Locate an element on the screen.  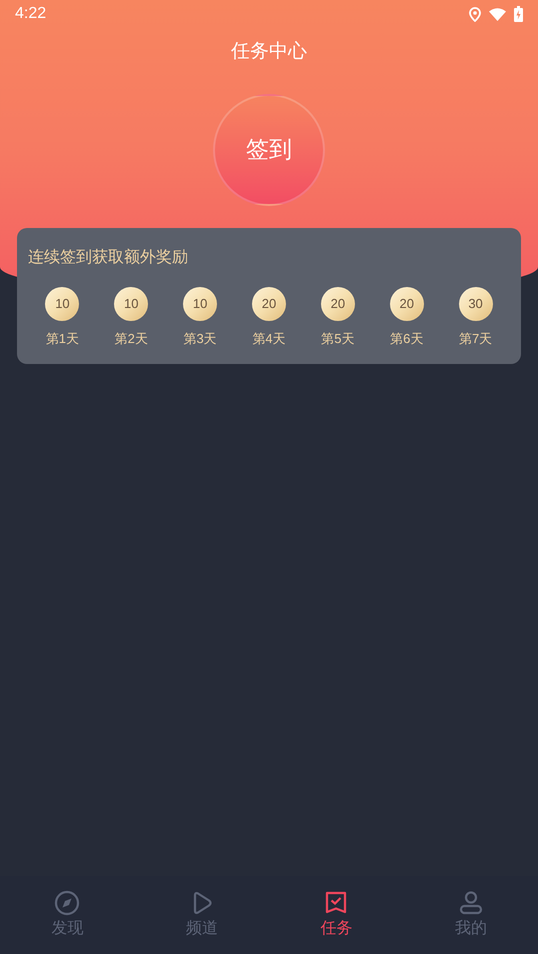
day-label: 第7天 is located at coordinates (475, 339).